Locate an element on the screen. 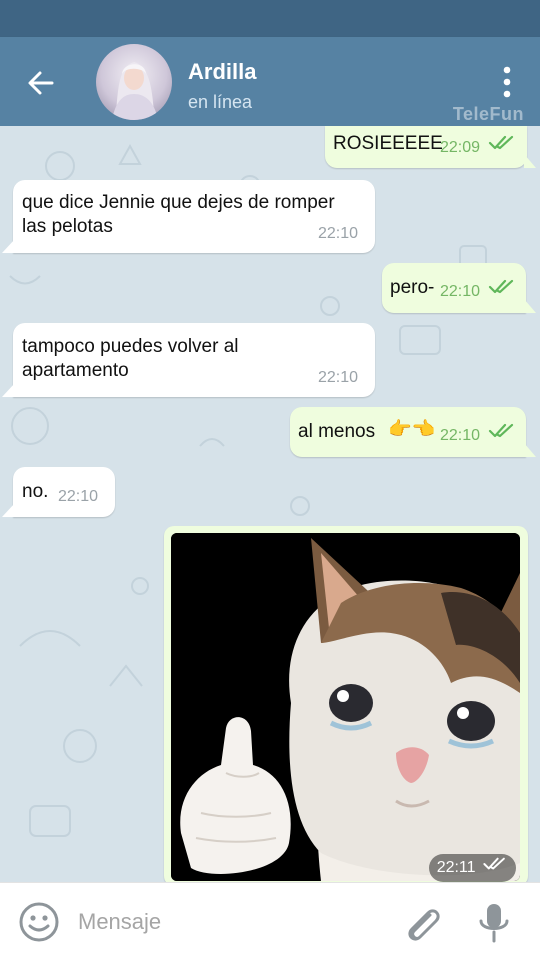 The image size is (540, 961). message-text: pero- is located at coordinates (412, 287).